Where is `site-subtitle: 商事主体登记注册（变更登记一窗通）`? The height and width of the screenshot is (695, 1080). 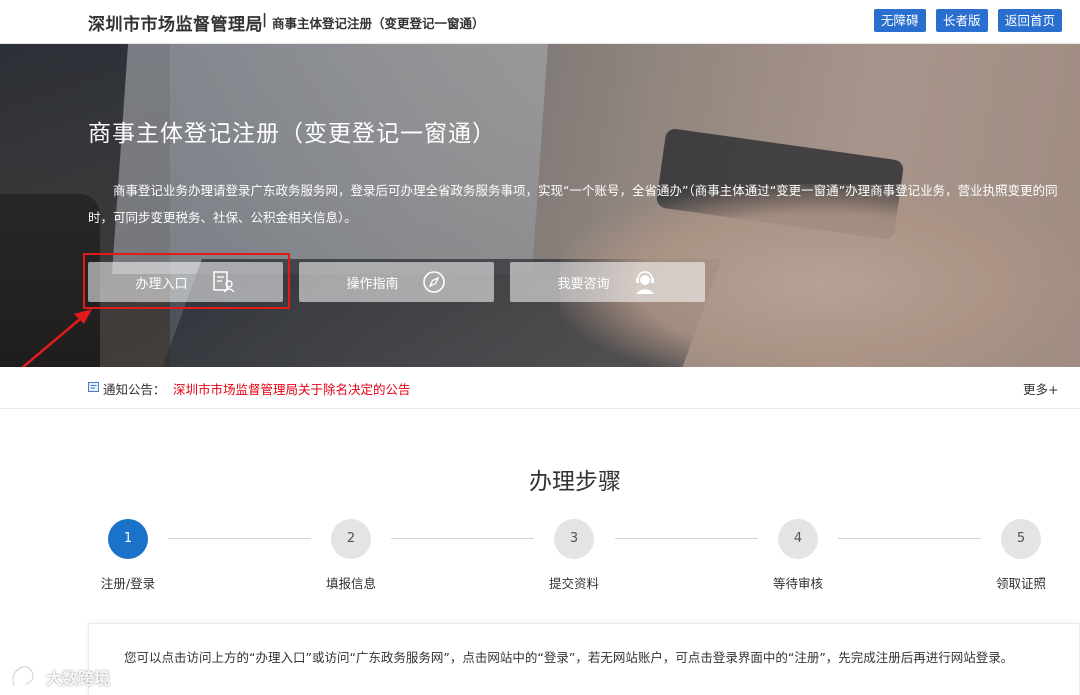 site-subtitle: 商事主体登记注册（变更登记一窗通） is located at coordinates (378, 23).